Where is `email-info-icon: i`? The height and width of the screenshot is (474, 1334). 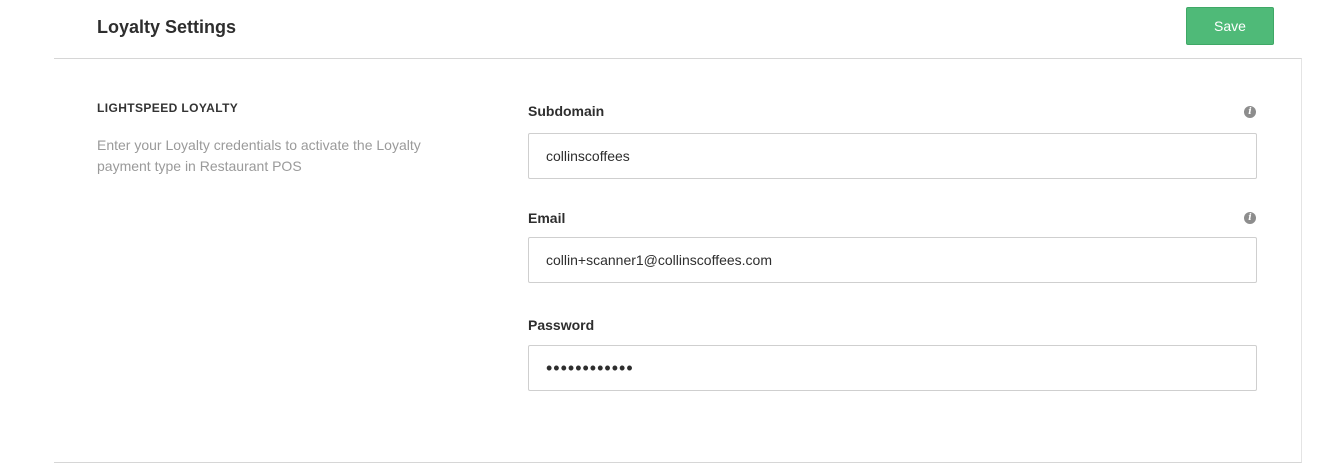 email-info-icon: i is located at coordinates (1250, 218).